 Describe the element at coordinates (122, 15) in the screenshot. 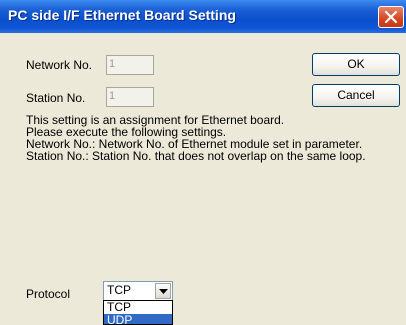

I see `window-title: PC side I/F Ethernet Board Setting` at that location.